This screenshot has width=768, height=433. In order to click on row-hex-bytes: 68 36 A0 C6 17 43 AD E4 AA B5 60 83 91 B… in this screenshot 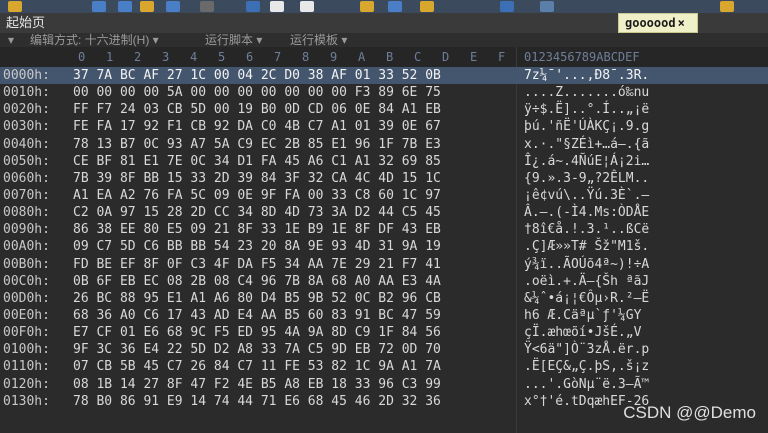, I will do `click(257, 315)`.